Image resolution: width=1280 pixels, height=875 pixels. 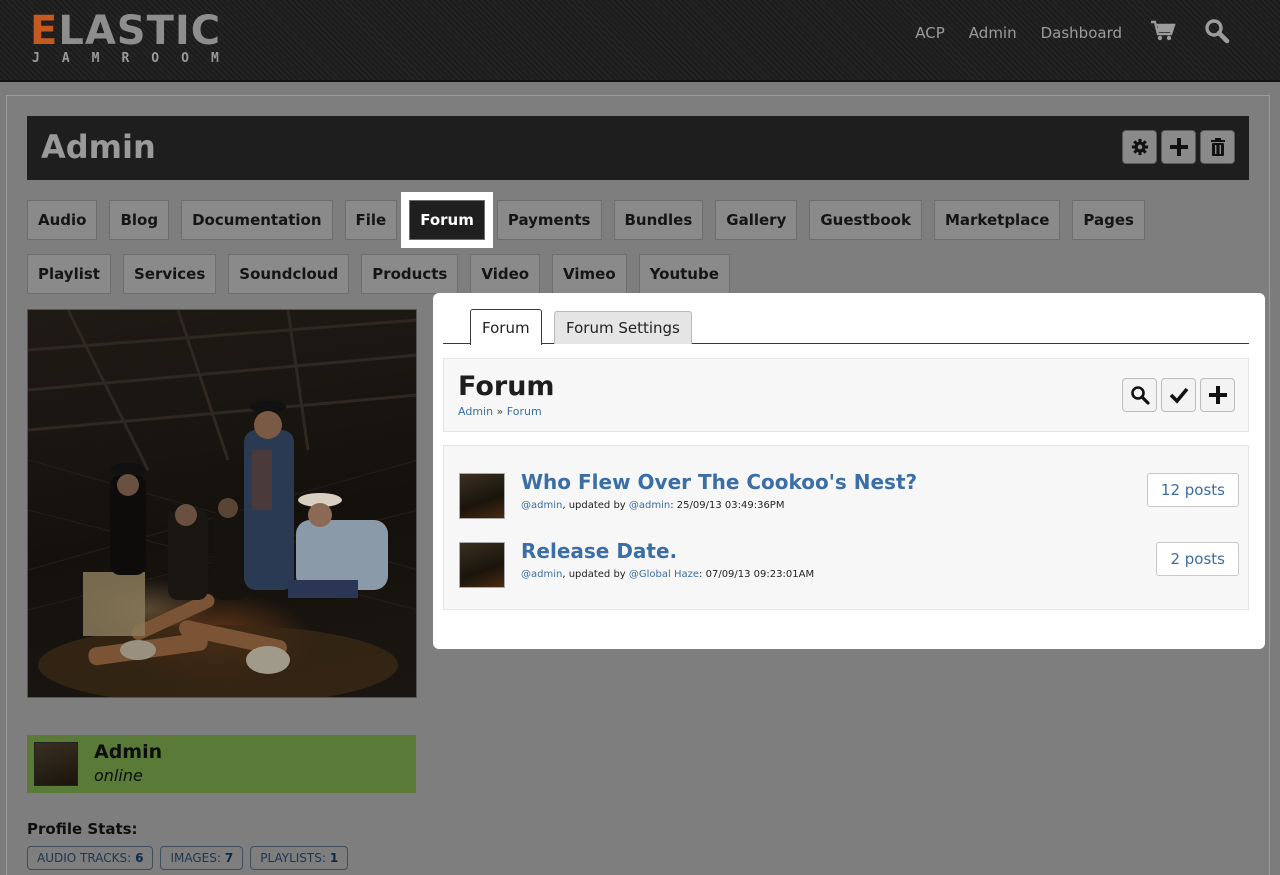 I want to click on nav-link-acp: ACP, so click(x=930, y=33).